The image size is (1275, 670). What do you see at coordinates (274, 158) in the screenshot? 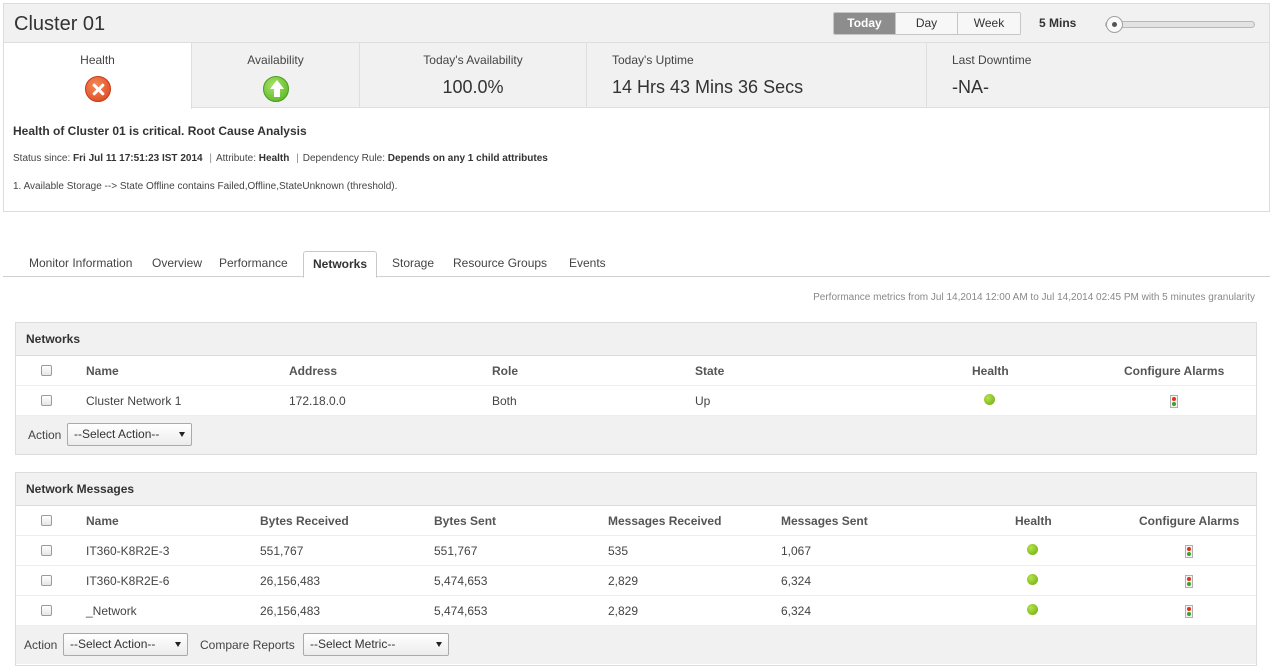
I see `attribute-value: Health` at bounding box center [274, 158].